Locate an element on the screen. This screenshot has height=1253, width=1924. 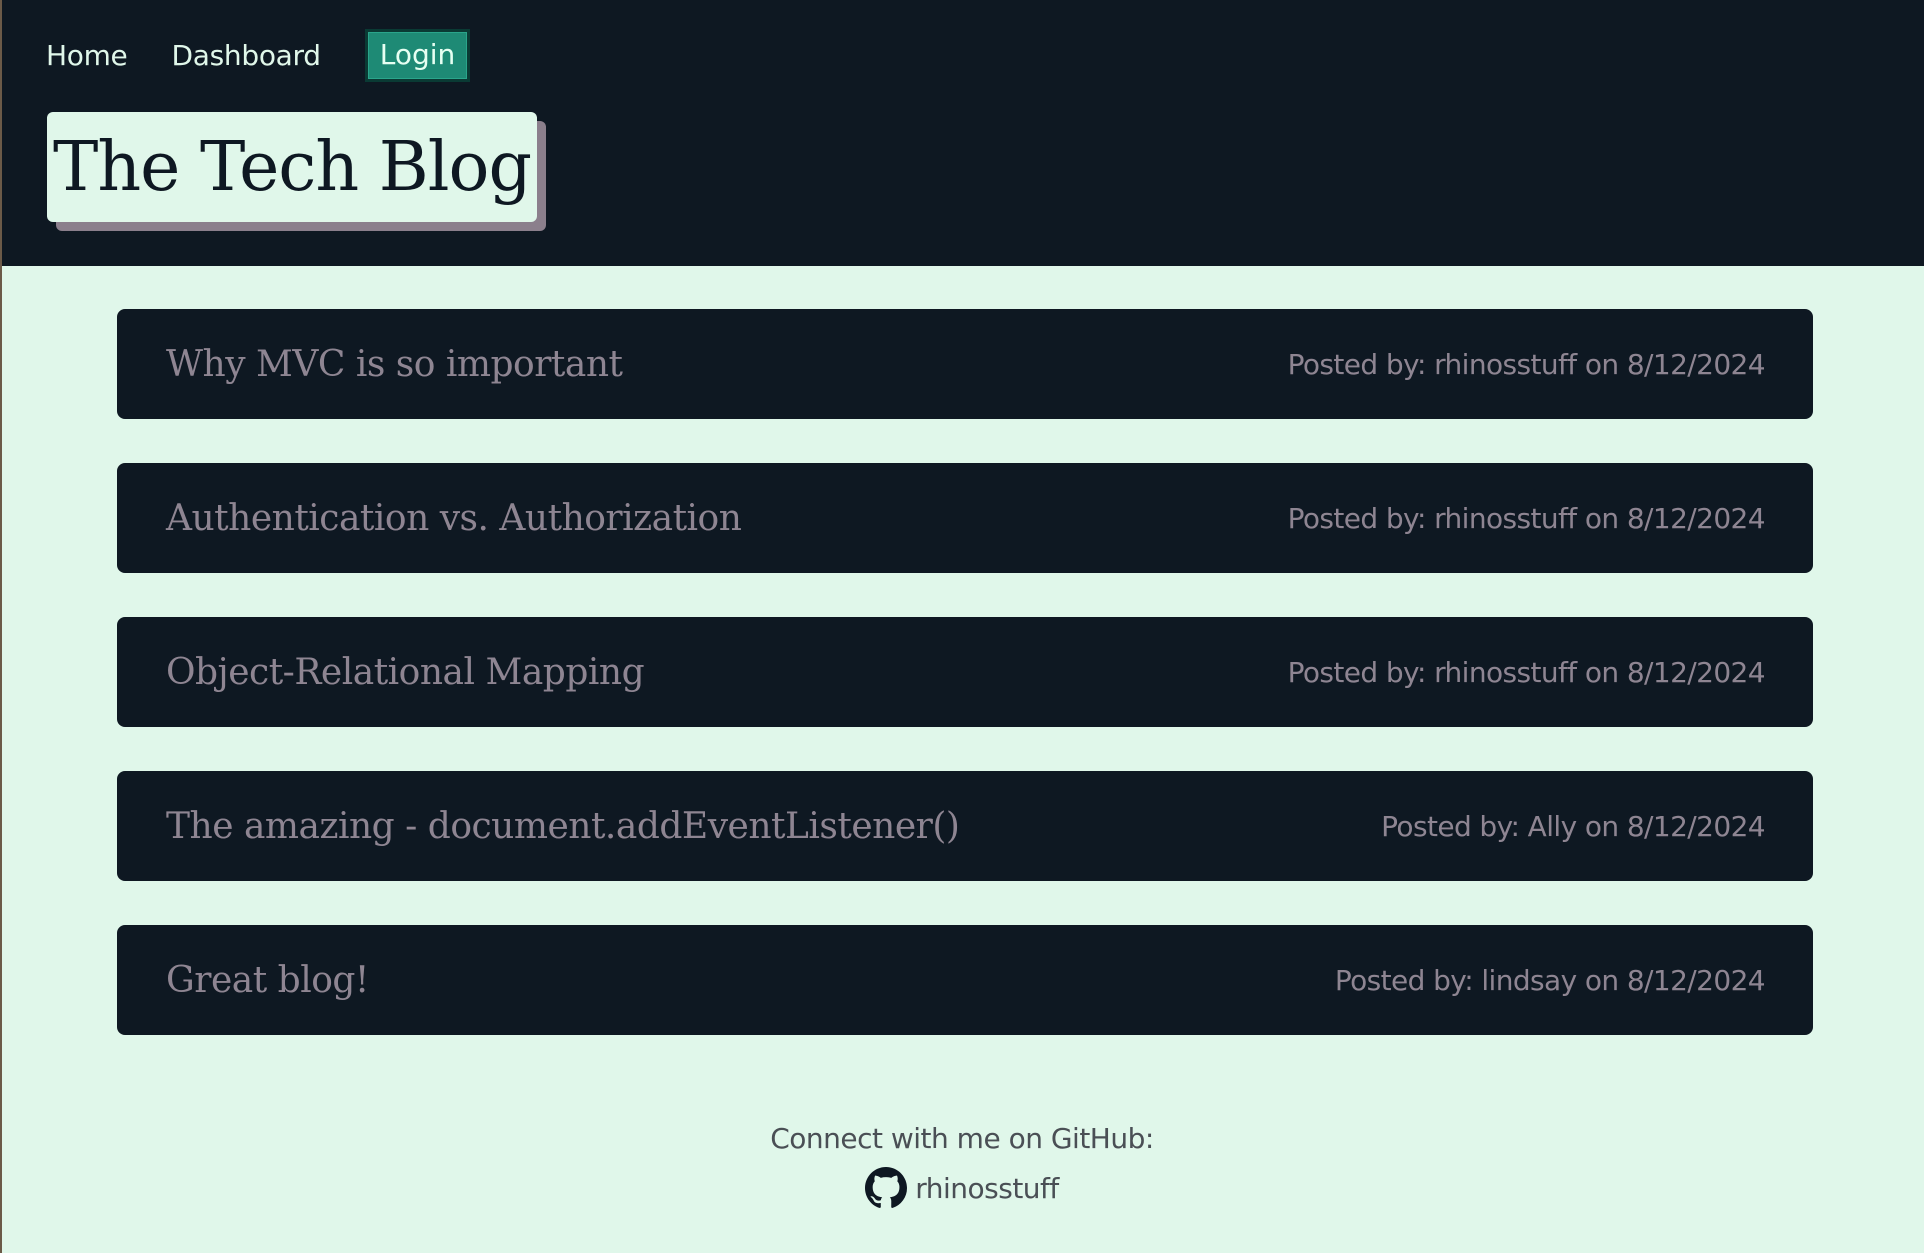
site-title-card: The Tech Blog is located at coordinates (292, 167).